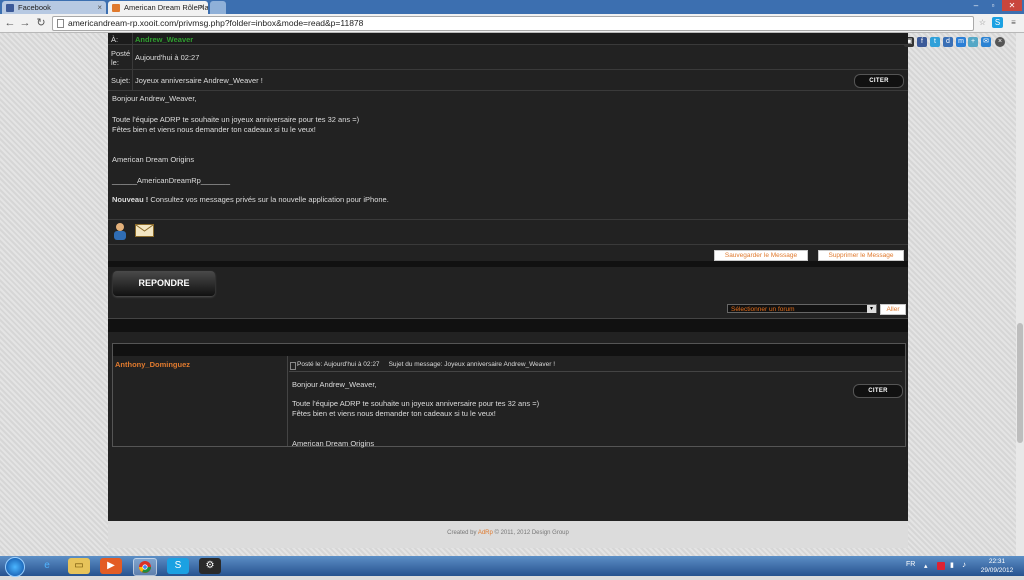 The height and width of the screenshot is (580, 1024). What do you see at coordinates (154, 98) in the screenshot?
I see `message-greeting: Bonjour Andrew_Weaver,` at bounding box center [154, 98].